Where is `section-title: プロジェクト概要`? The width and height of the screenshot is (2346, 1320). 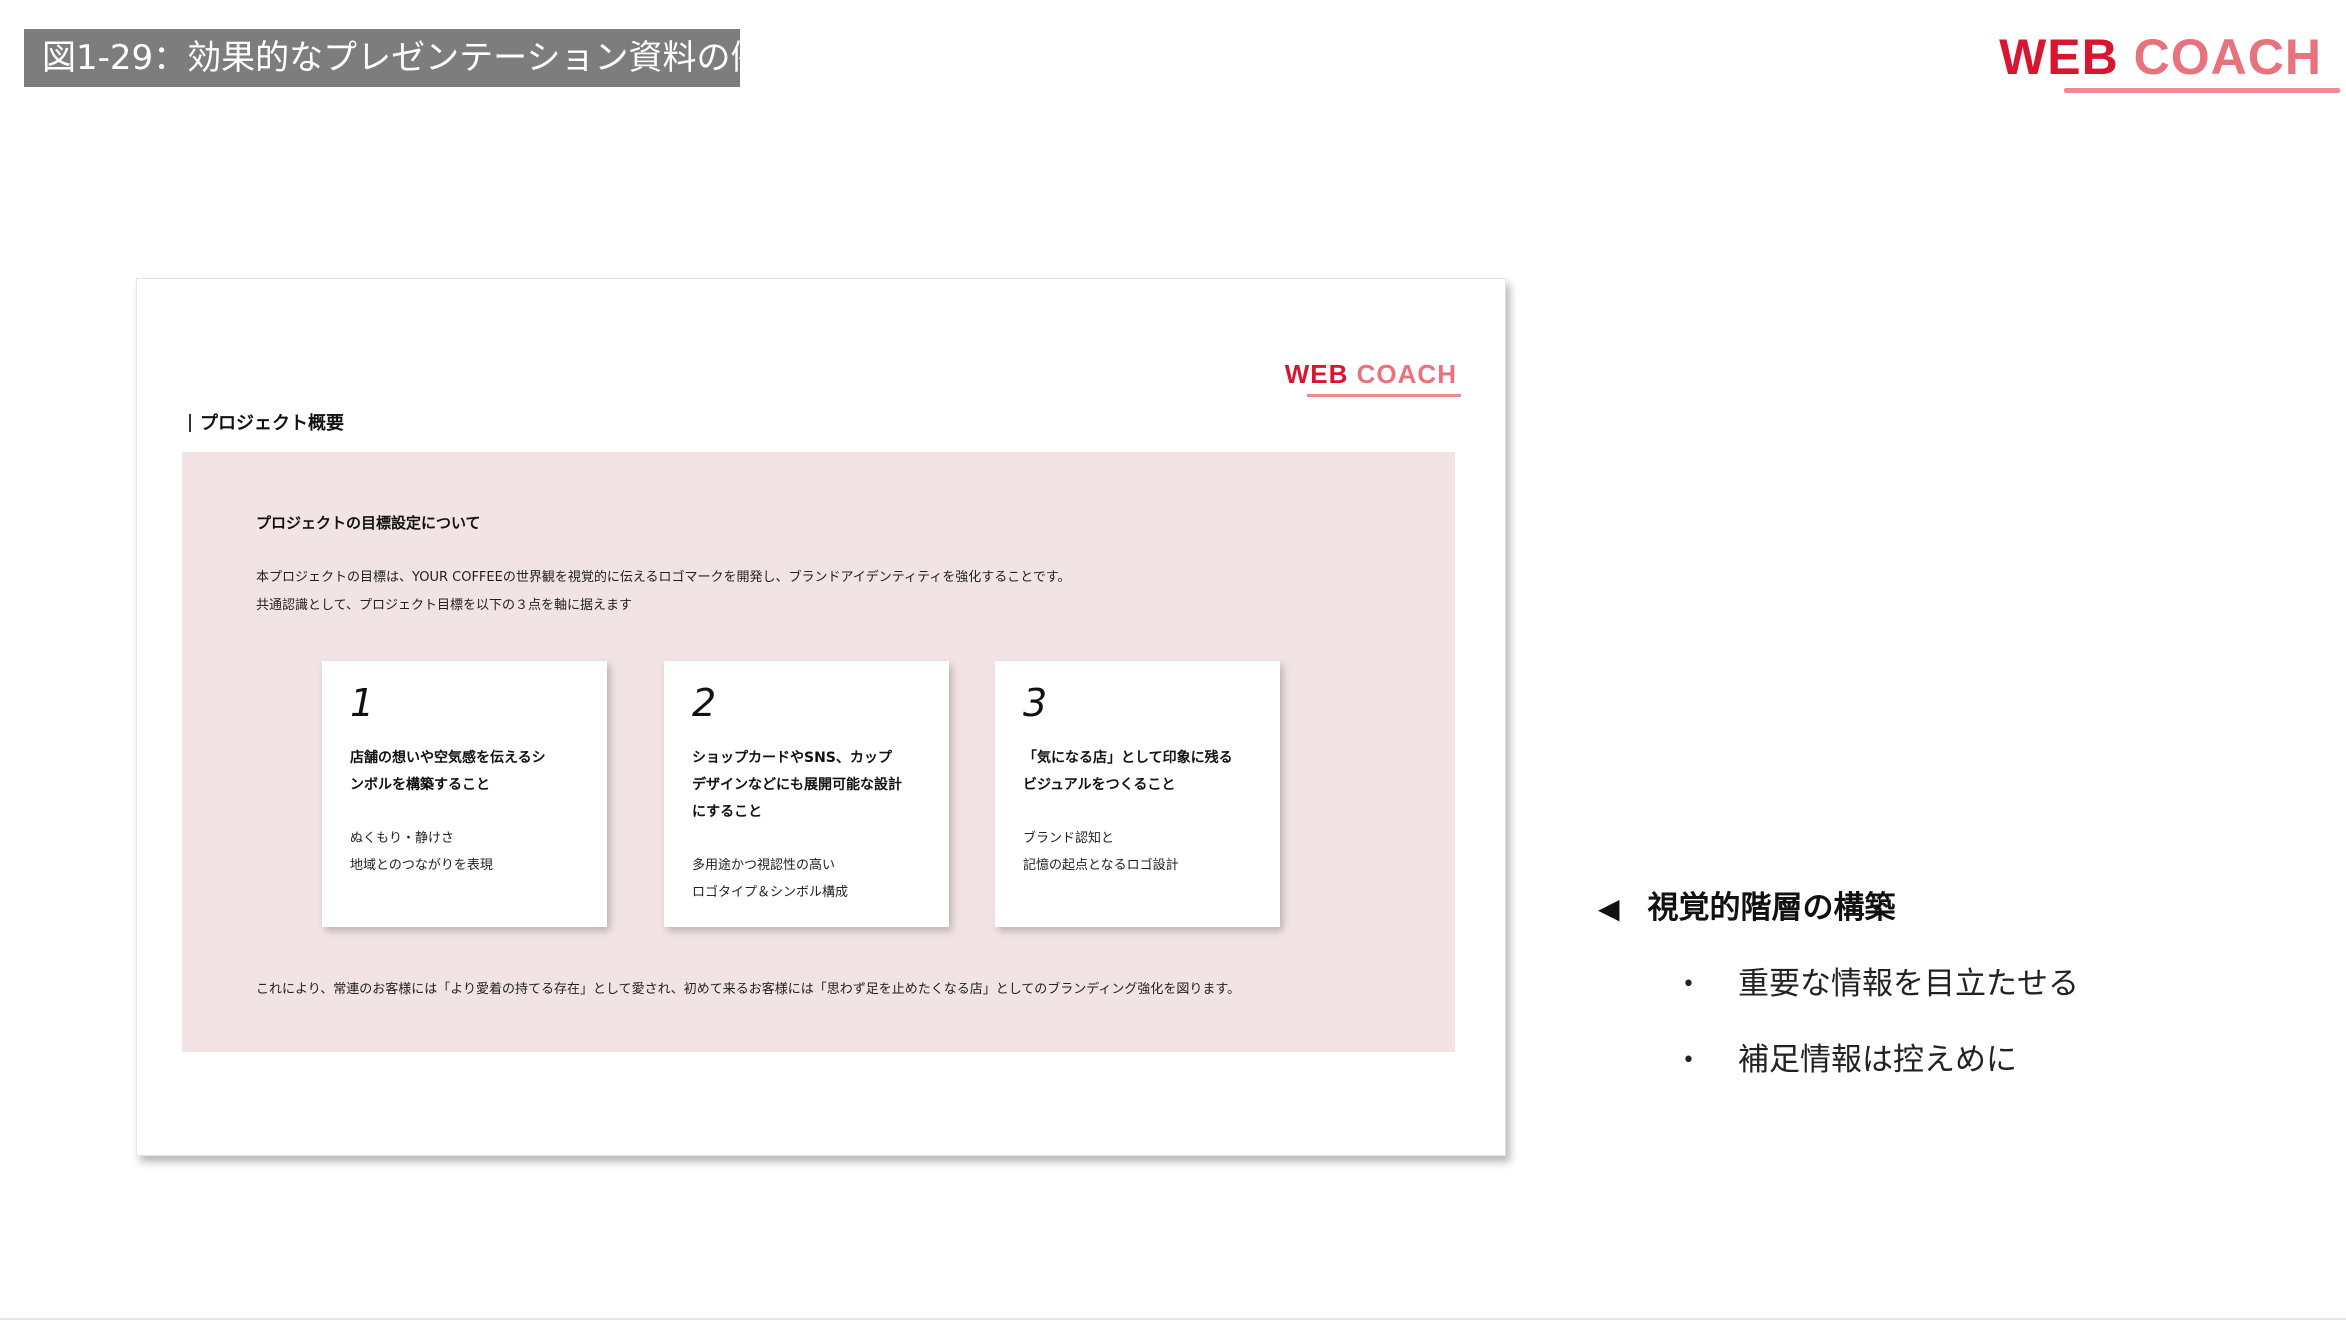
section-title: プロジェクト概要 is located at coordinates (266, 422).